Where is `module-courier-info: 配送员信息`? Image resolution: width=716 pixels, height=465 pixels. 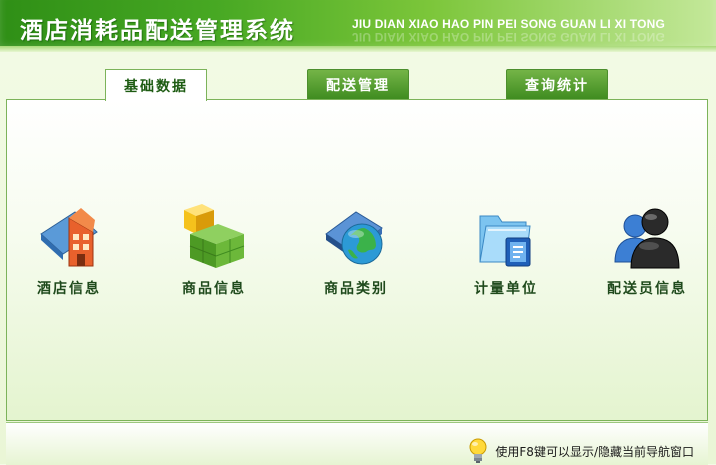
module-courier-info: 配送员信息 is located at coordinates (647, 254).